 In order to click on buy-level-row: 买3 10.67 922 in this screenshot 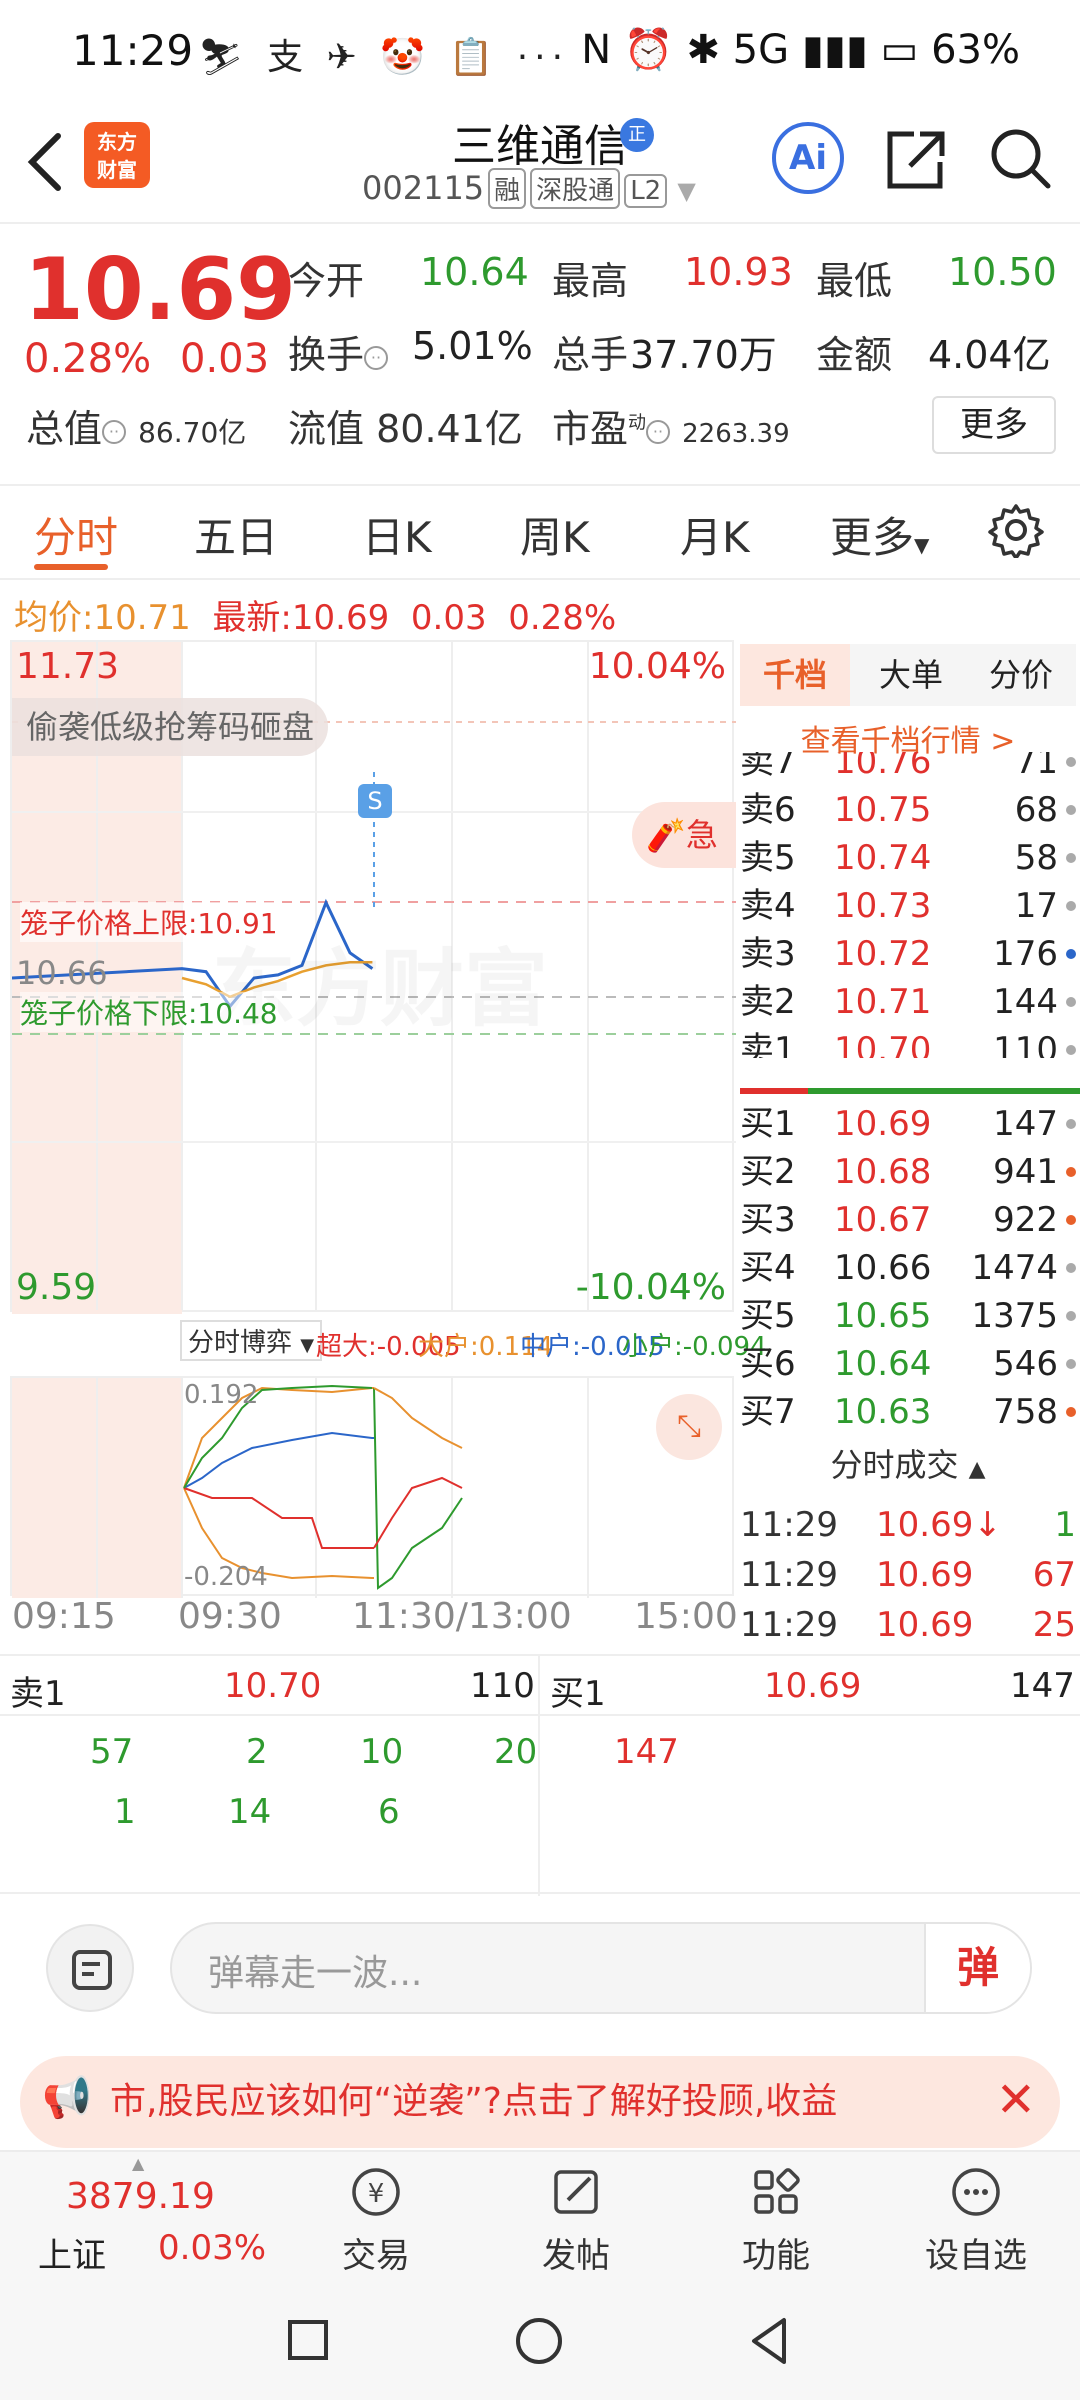, I will do `click(908, 1220)`.